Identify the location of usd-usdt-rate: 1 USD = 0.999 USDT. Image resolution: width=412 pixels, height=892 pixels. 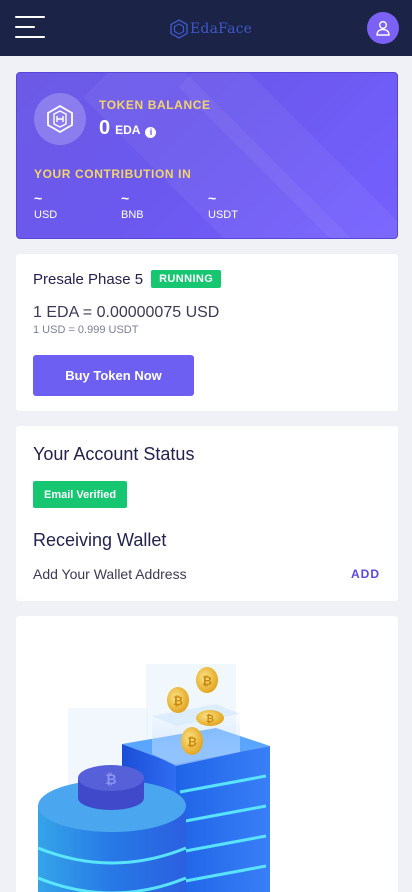
(86, 330).